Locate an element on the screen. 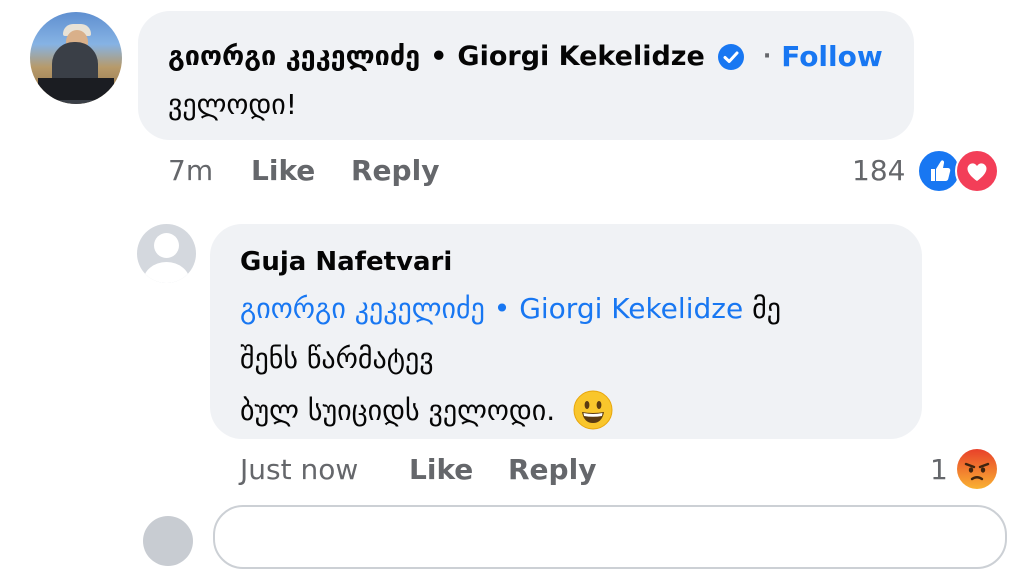  default-avatar is located at coordinates (166, 253).